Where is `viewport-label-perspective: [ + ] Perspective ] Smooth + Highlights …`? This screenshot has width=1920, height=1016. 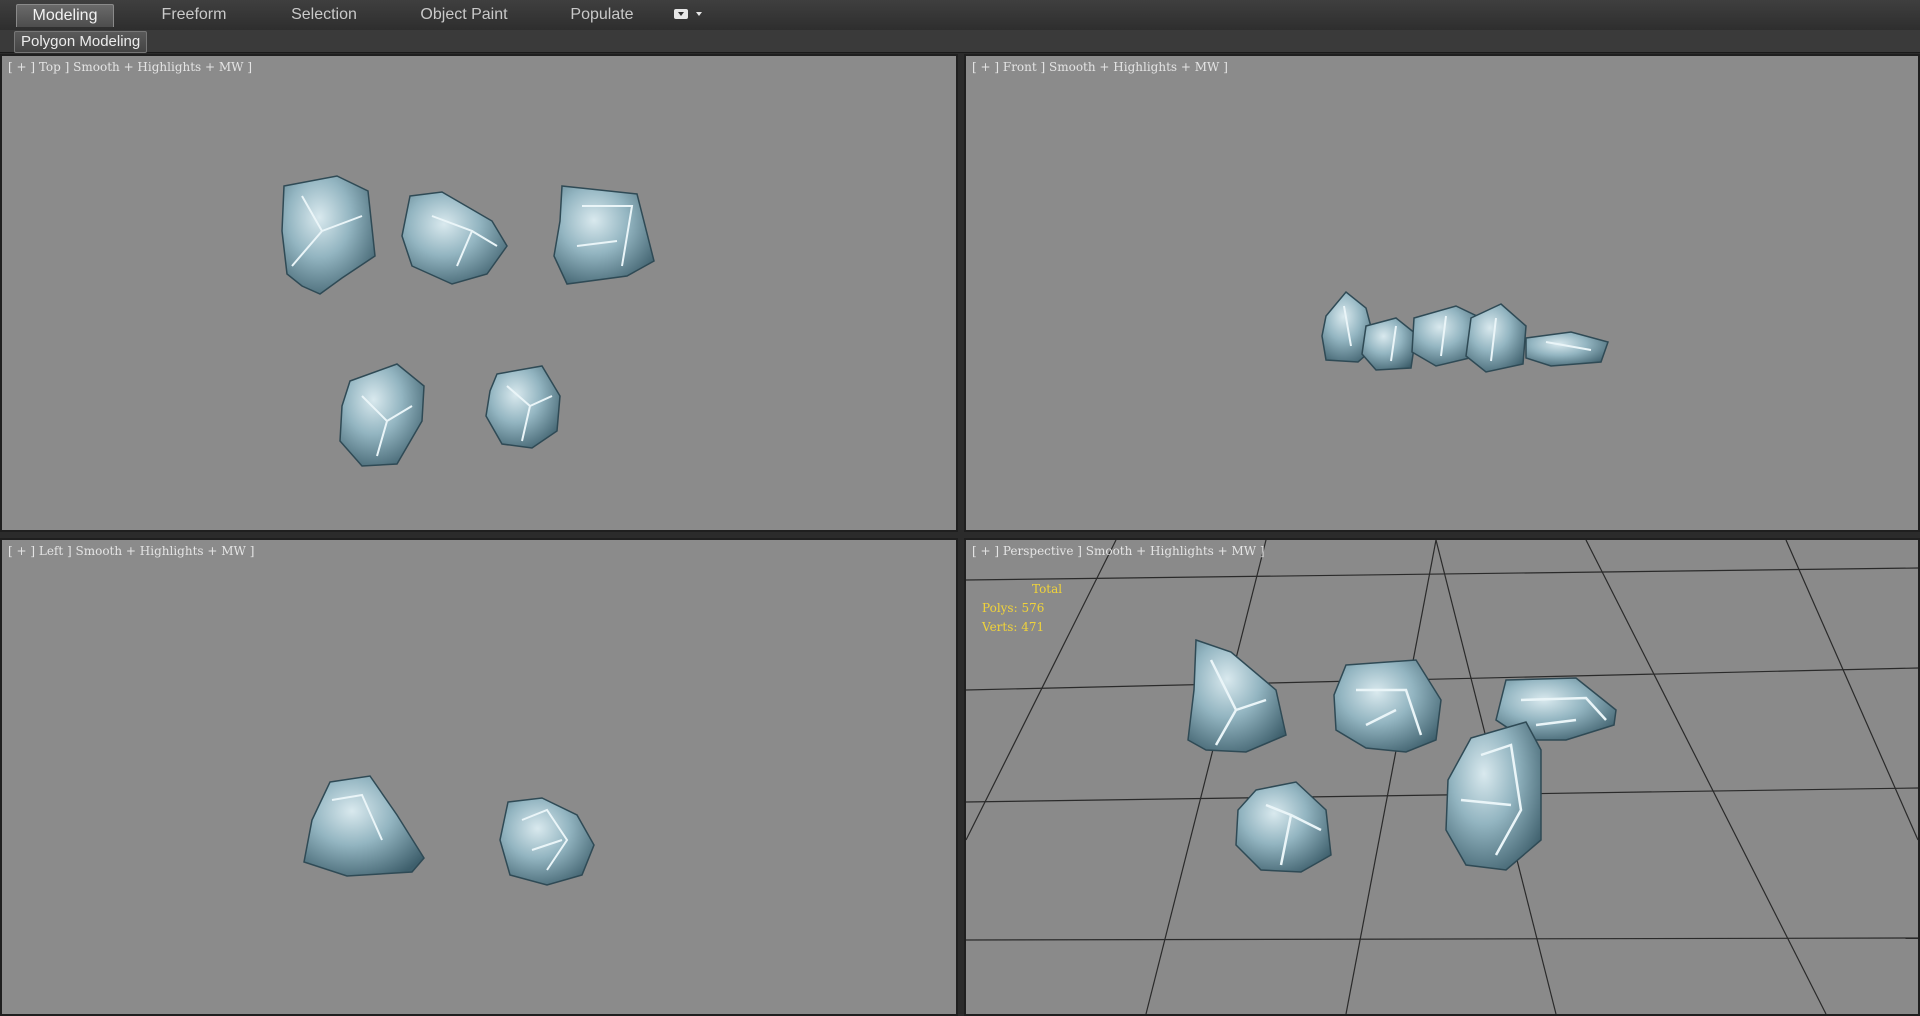
viewport-label-perspective: [ + ] Perspective ] Smooth + Highlights … is located at coordinates (1118, 551).